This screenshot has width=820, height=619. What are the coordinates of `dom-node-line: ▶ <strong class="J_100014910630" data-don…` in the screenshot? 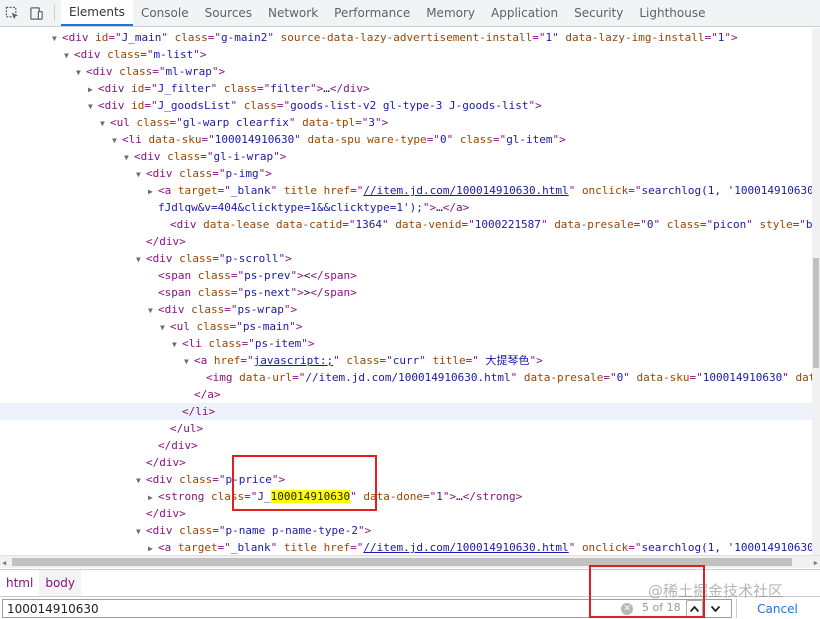 It's located at (406, 496).